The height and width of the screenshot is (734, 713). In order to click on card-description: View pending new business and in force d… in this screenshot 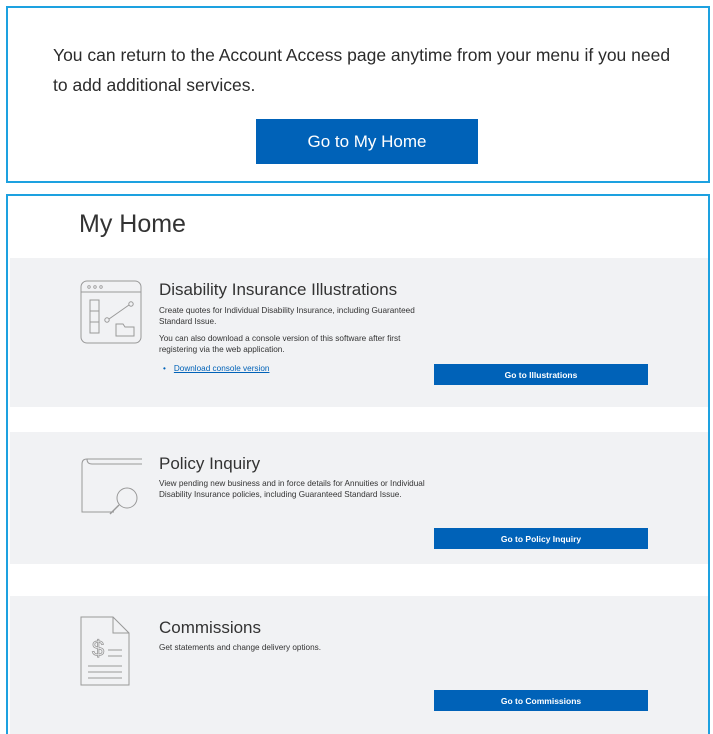, I will do `click(292, 489)`.